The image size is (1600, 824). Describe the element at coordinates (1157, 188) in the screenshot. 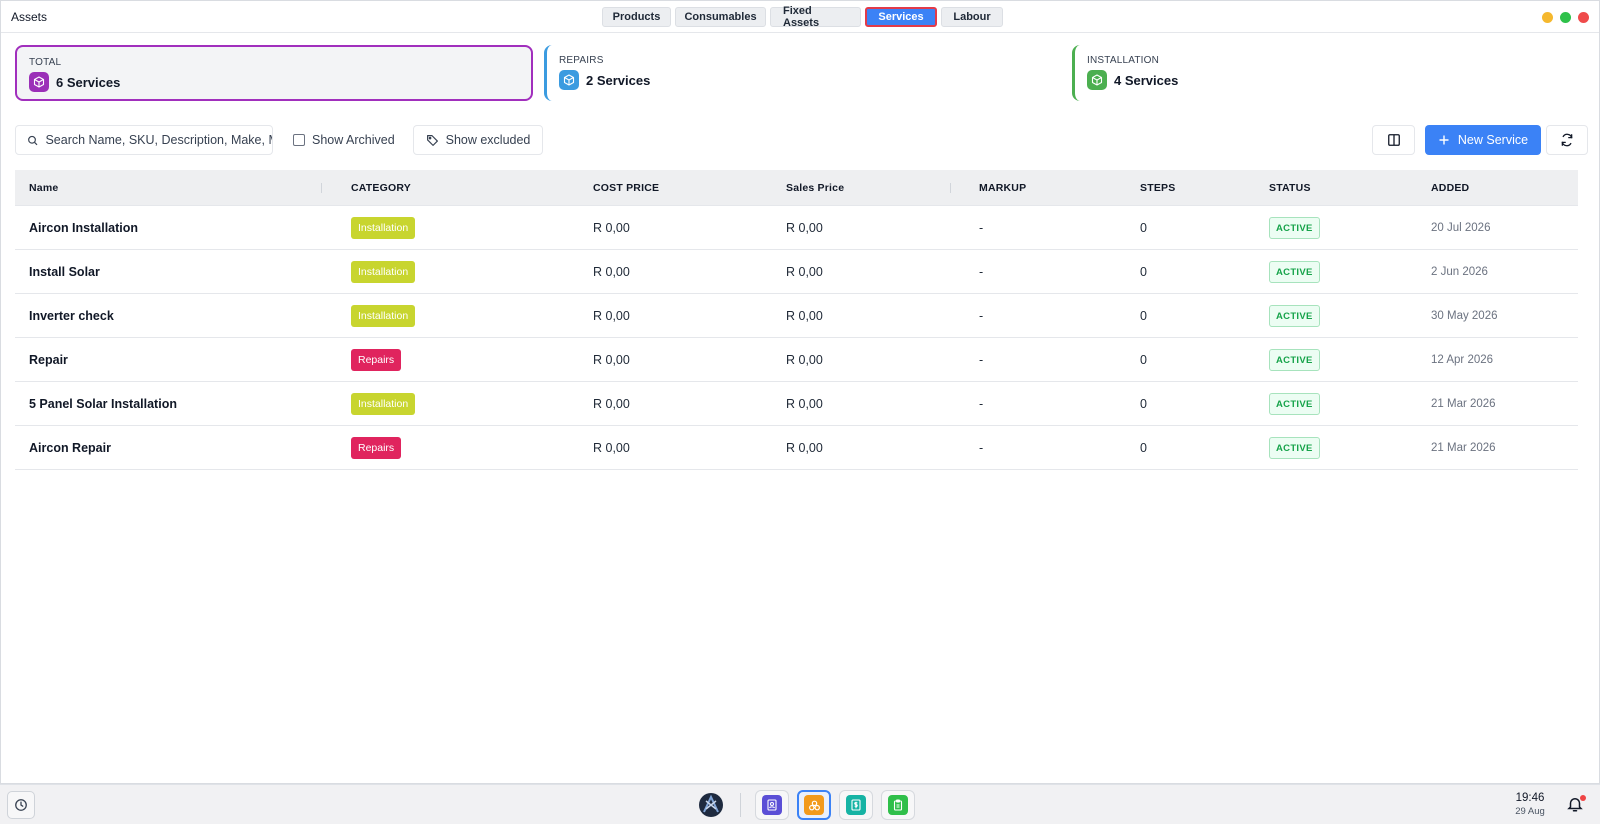

I see `column-header-steps: STEPS` at that location.